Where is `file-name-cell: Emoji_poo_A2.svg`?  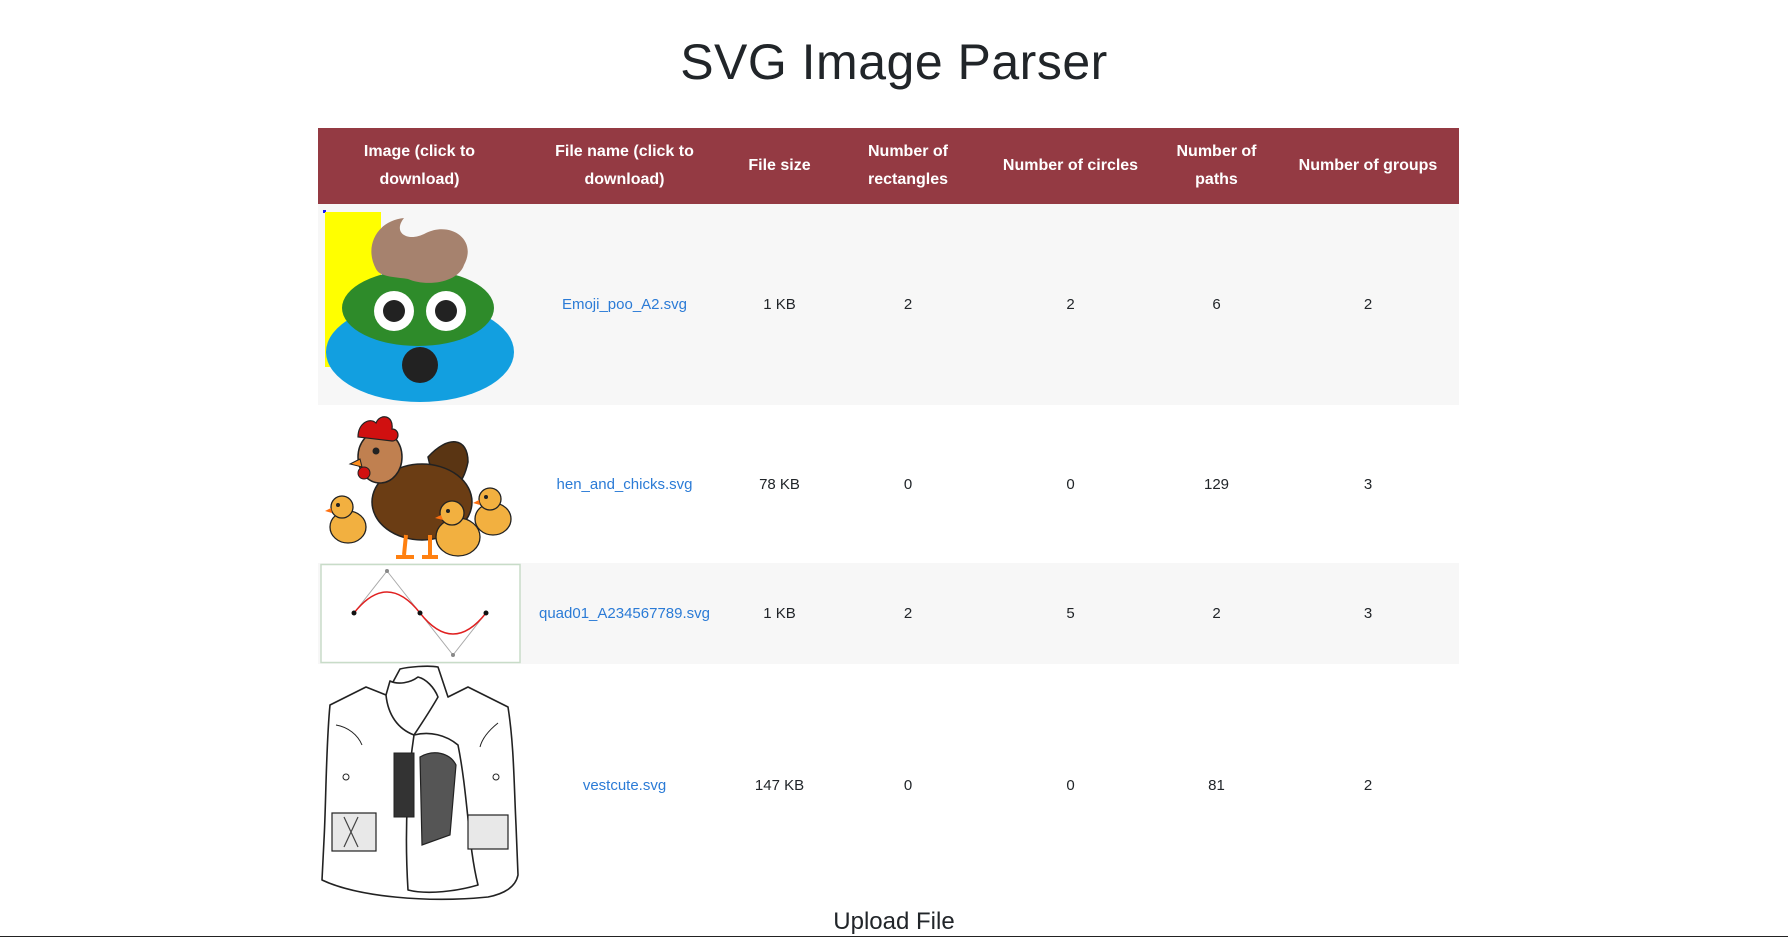
file-name-cell: Emoji_poo_A2.svg is located at coordinates (624, 304).